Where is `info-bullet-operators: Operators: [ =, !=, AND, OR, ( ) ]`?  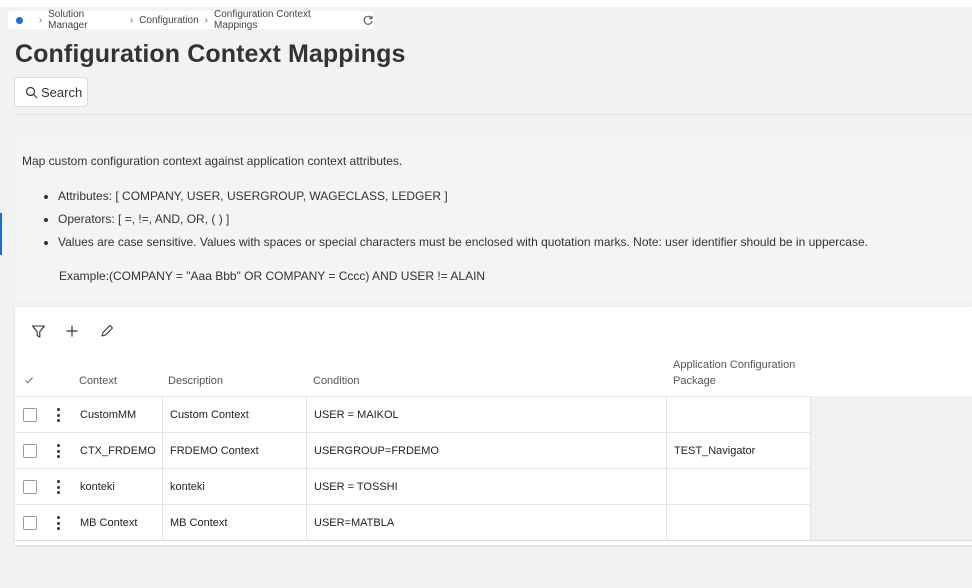 info-bullet-operators: Operators: [ =, !=, AND, OR, ( ) ] is located at coordinates (463, 222).